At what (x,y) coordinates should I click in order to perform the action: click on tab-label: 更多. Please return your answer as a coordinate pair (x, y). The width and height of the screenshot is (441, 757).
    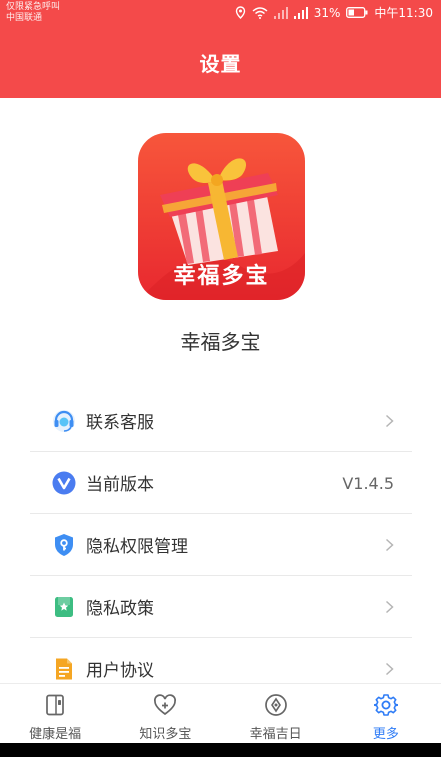
    Looking at the image, I should click on (385, 734).